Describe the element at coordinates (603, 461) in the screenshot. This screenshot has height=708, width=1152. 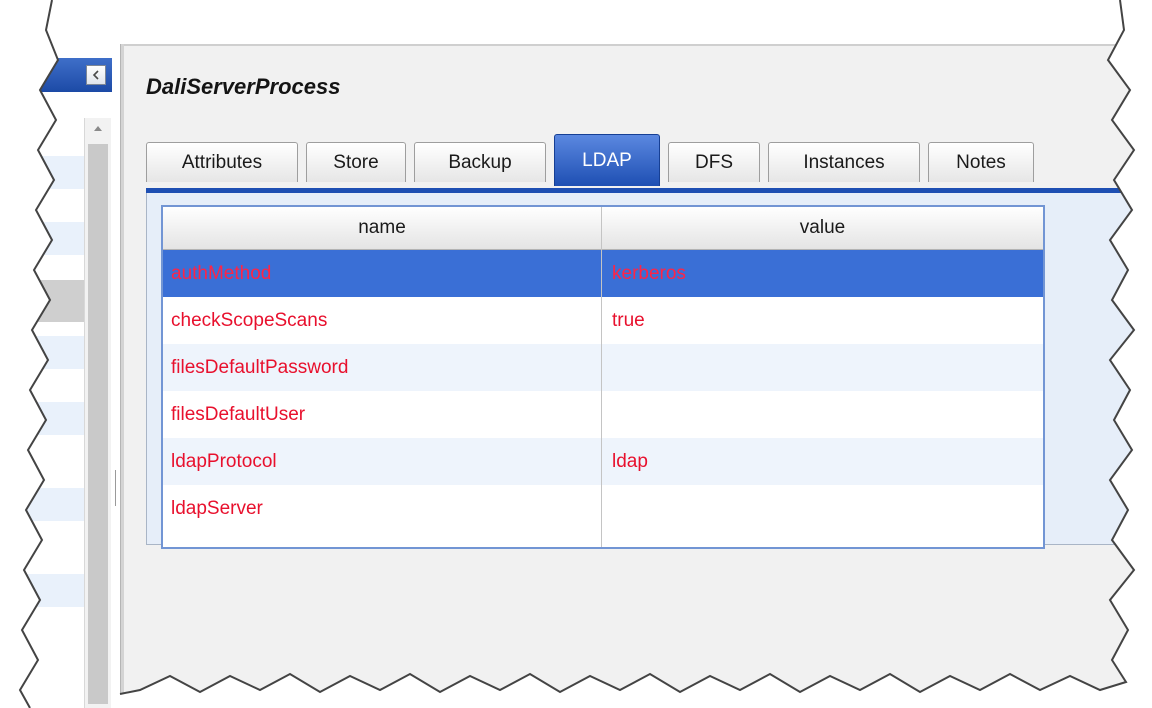
I see `table-row: ldapProtocol ldap` at that location.